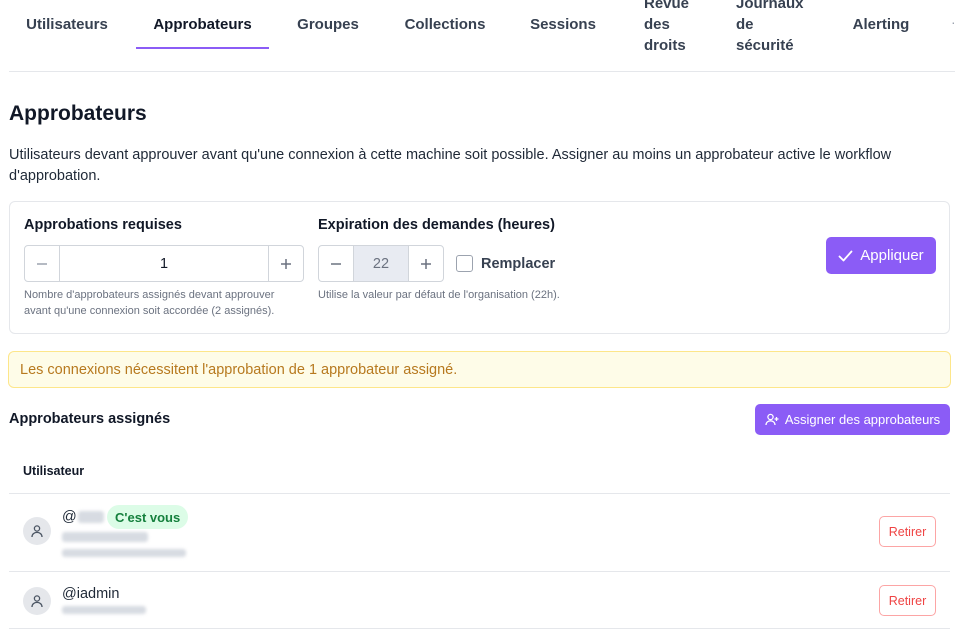 The height and width of the screenshot is (632, 955). I want to click on tab-utilisateurs: Utilisateurs, so click(67, 36).